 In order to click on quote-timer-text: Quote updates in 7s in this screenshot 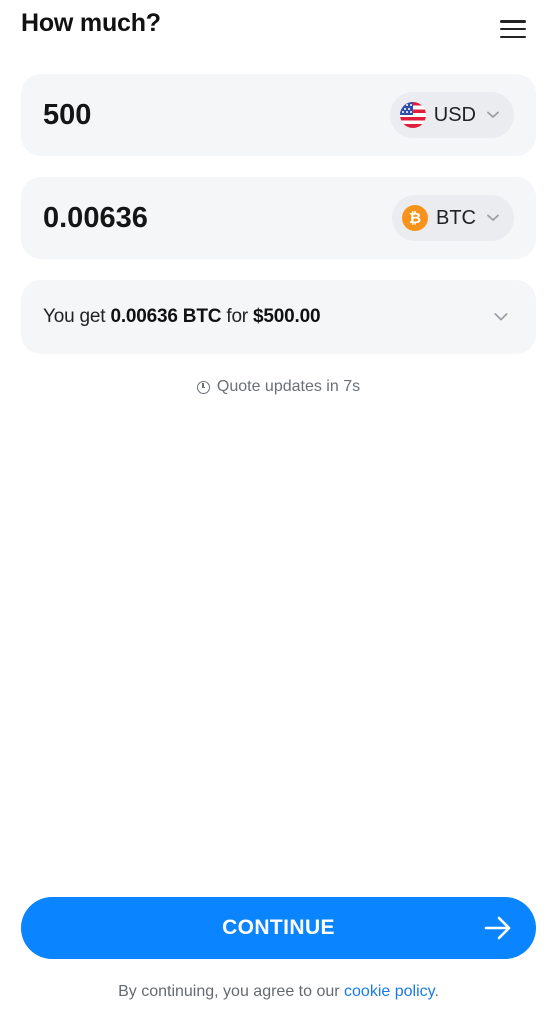, I will do `click(288, 386)`.